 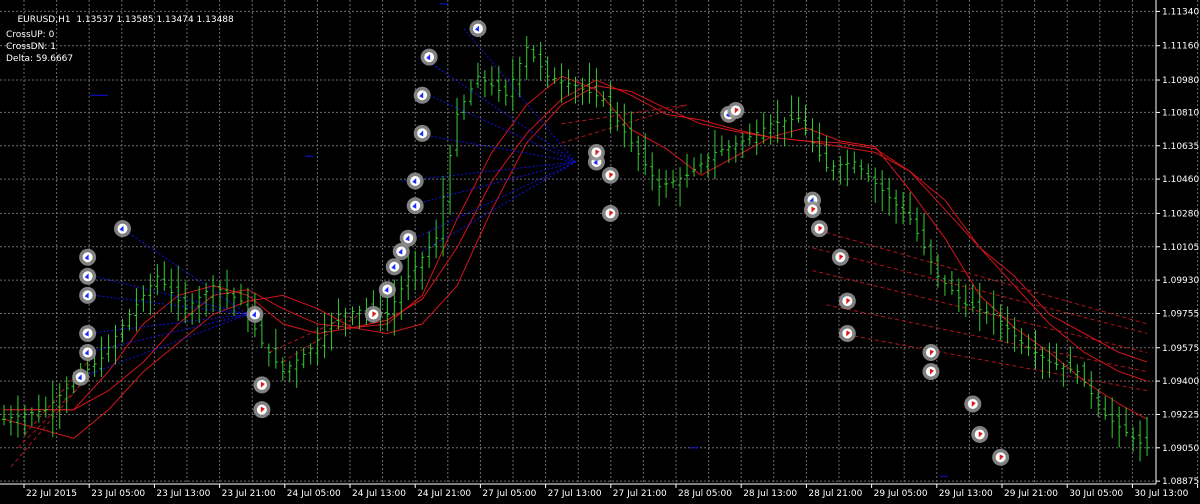 I want to click on y-tick-label: 1.10280, so click(x=1180, y=214).